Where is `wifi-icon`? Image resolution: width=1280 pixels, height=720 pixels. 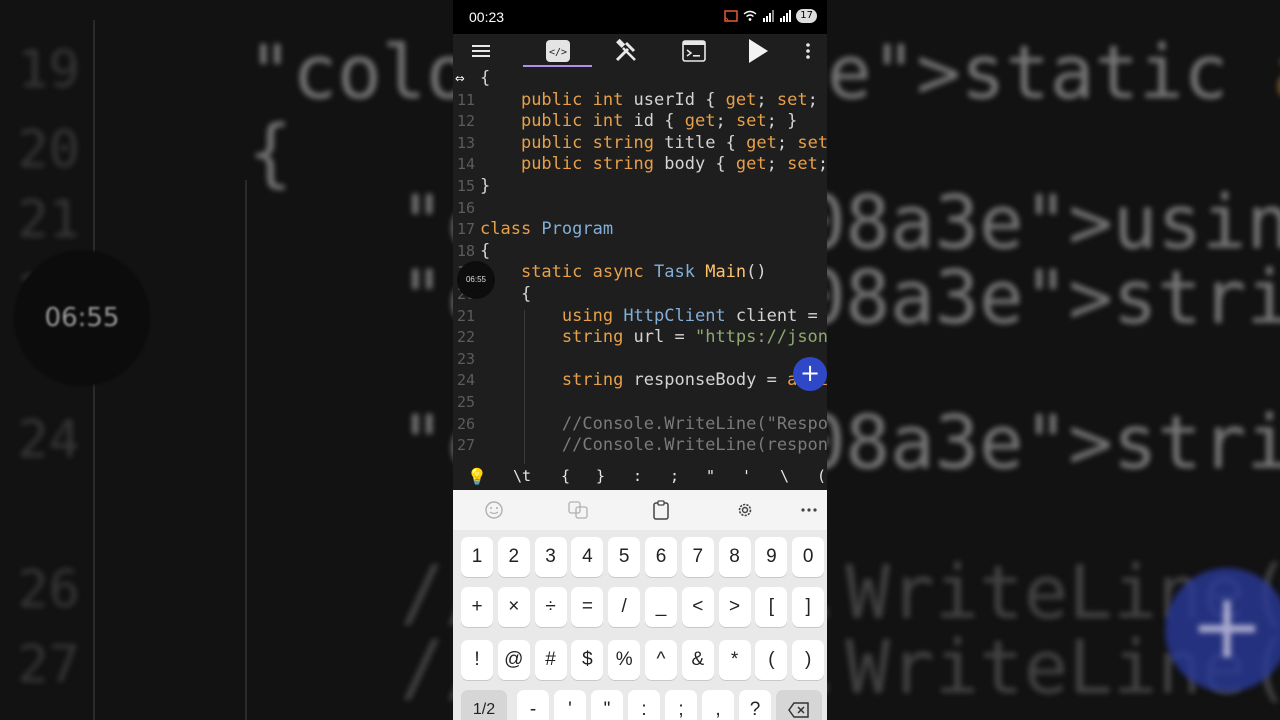
wifi-icon is located at coordinates (750, 15).